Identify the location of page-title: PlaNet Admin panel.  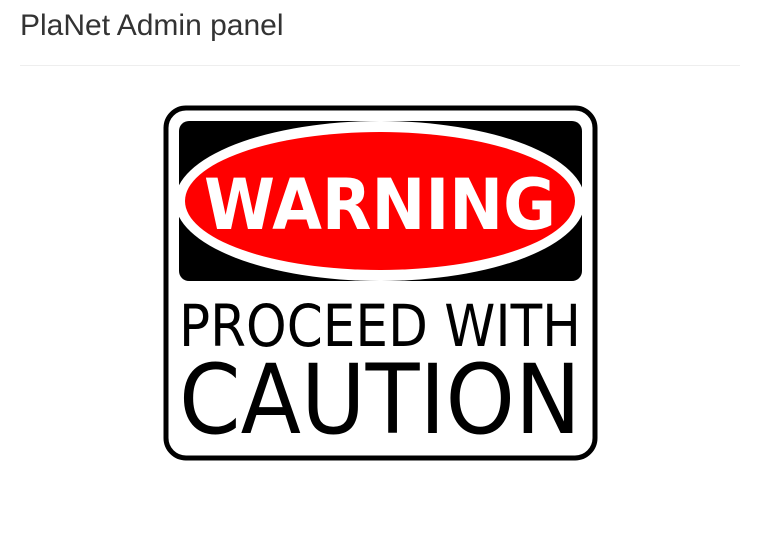
(152, 25).